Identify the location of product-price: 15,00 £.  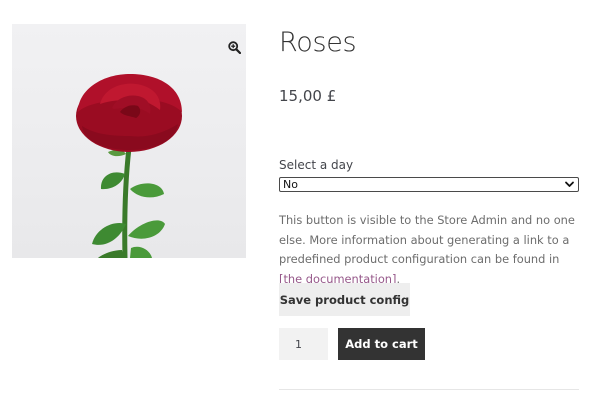
(308, 96).